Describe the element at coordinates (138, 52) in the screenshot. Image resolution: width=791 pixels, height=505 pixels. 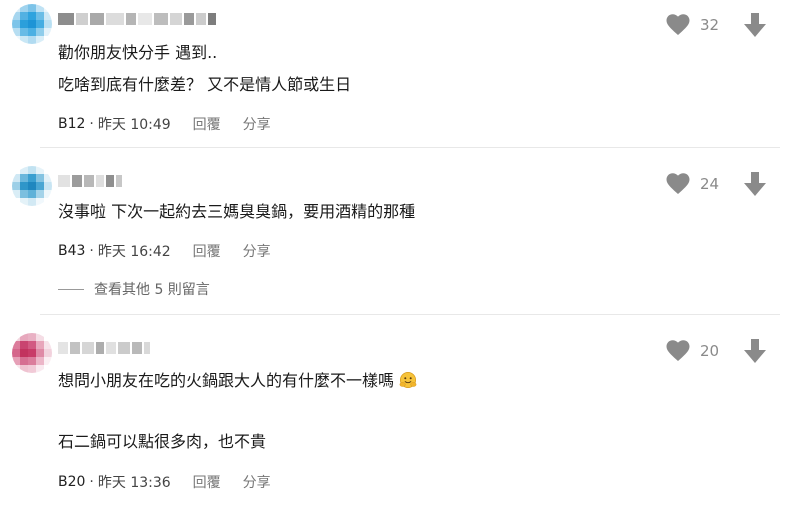
I see `comment-text-line: 勸你朋友快分手 遇到..` at that location.